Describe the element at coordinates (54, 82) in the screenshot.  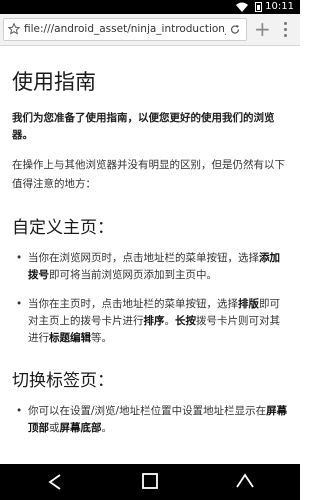
I see `page-title: 使用指南` at that location.